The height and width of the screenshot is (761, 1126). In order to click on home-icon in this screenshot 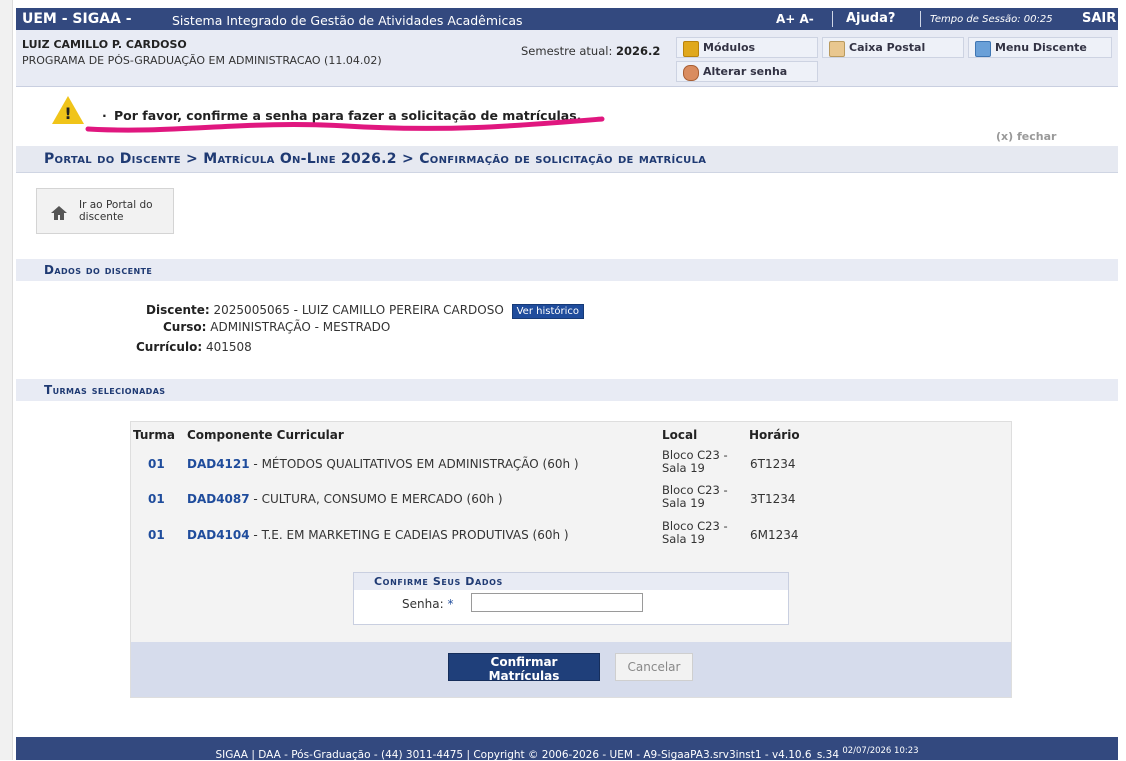, I will do `click(59, 213)`.